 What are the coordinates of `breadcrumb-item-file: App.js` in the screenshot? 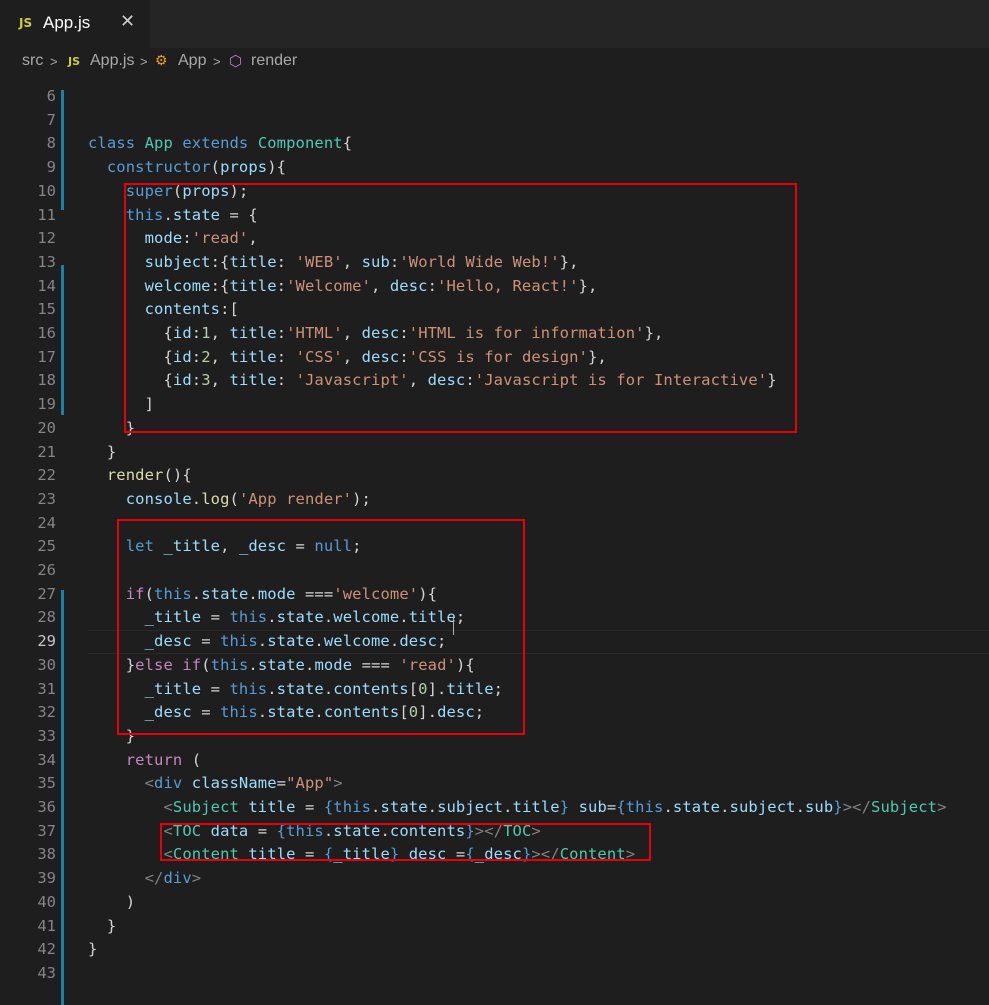 It's located at (112, 61).